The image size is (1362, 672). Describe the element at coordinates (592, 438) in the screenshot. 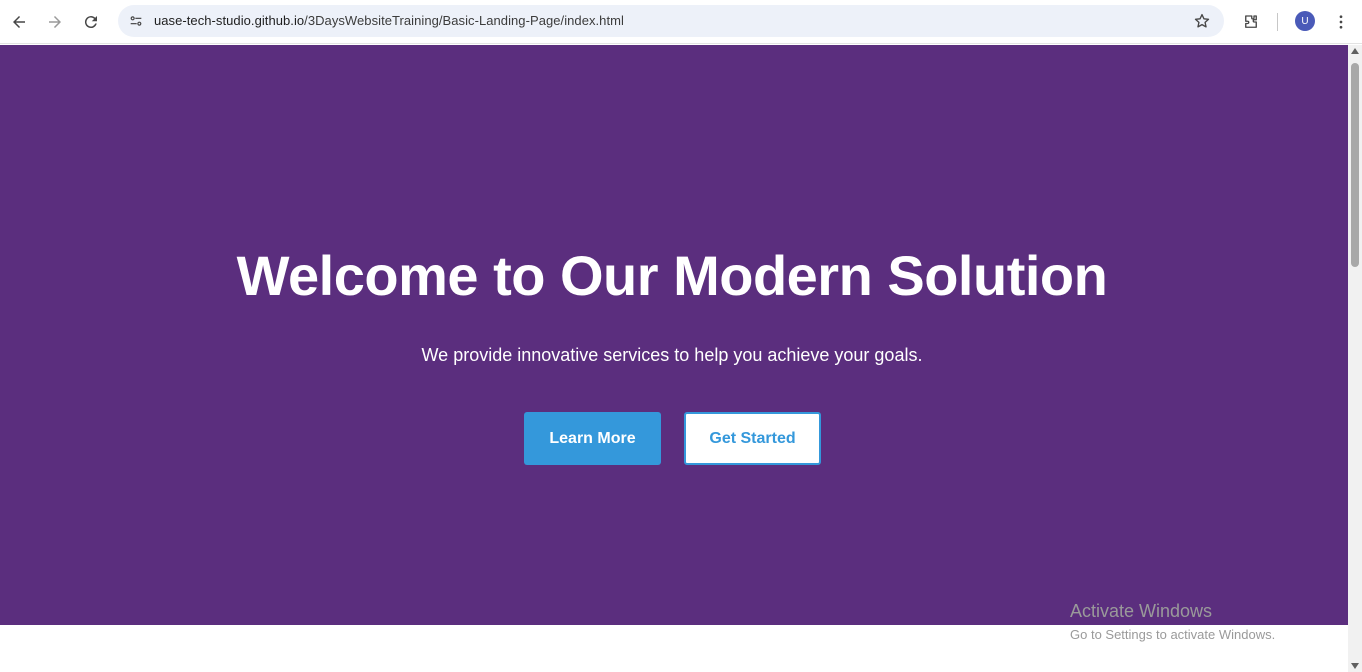

I see `learn-more-button: Learn More` at that location.